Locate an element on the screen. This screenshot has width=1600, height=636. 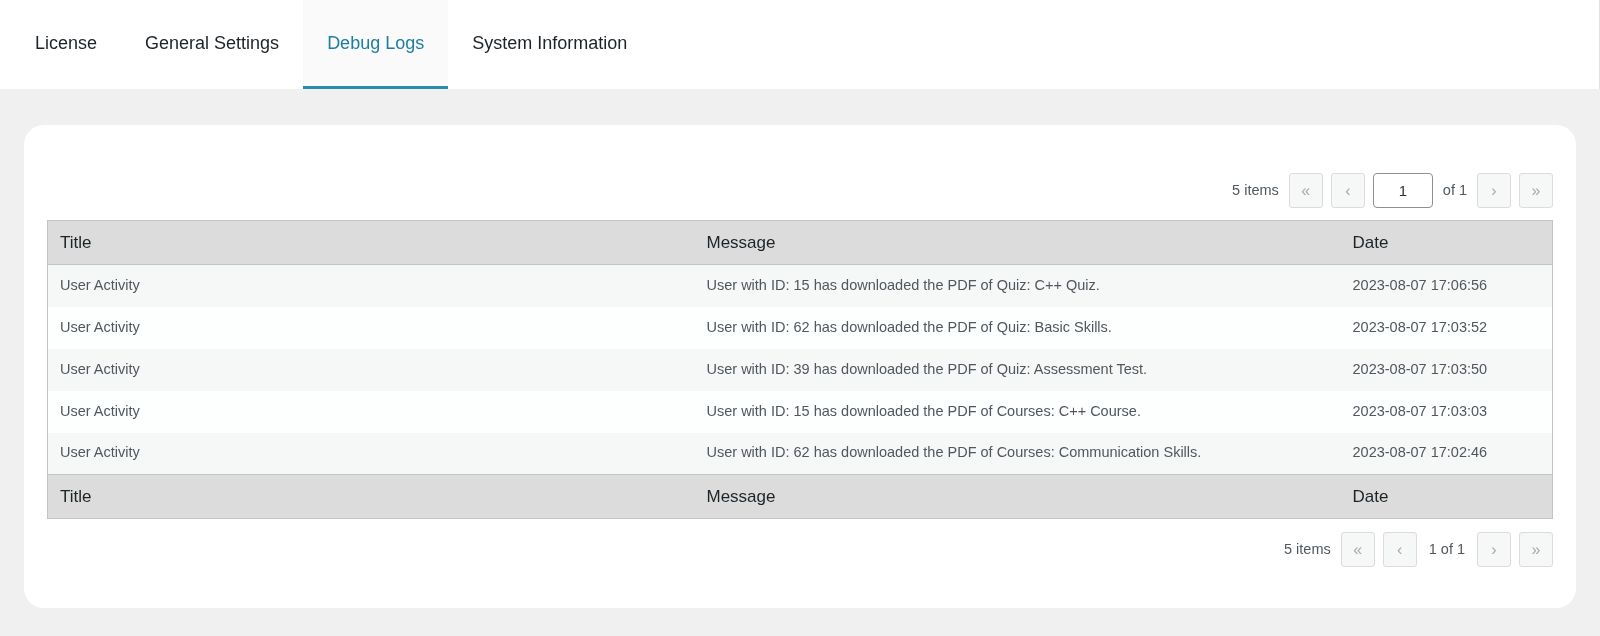
table-cell: 2023-08-07 17:03:03 is located at coordinates (1446, 411).